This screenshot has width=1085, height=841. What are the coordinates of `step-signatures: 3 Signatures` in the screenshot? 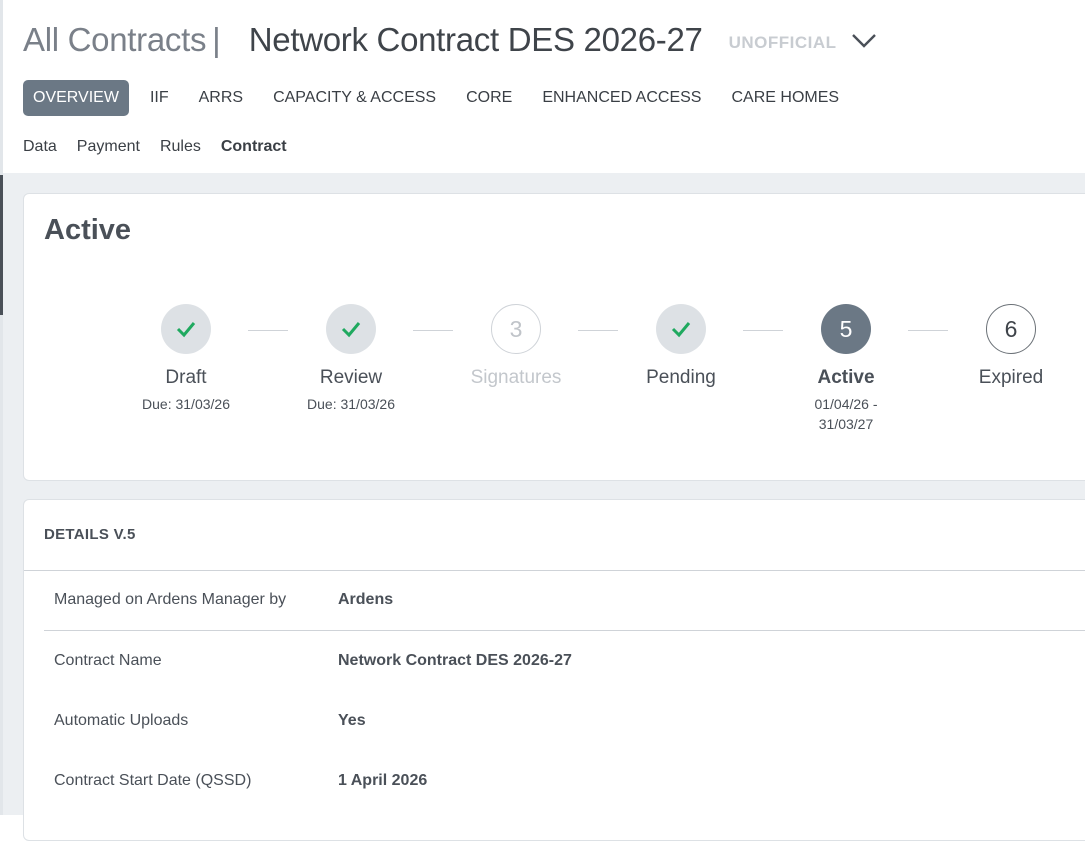 It's located at (516, 347).